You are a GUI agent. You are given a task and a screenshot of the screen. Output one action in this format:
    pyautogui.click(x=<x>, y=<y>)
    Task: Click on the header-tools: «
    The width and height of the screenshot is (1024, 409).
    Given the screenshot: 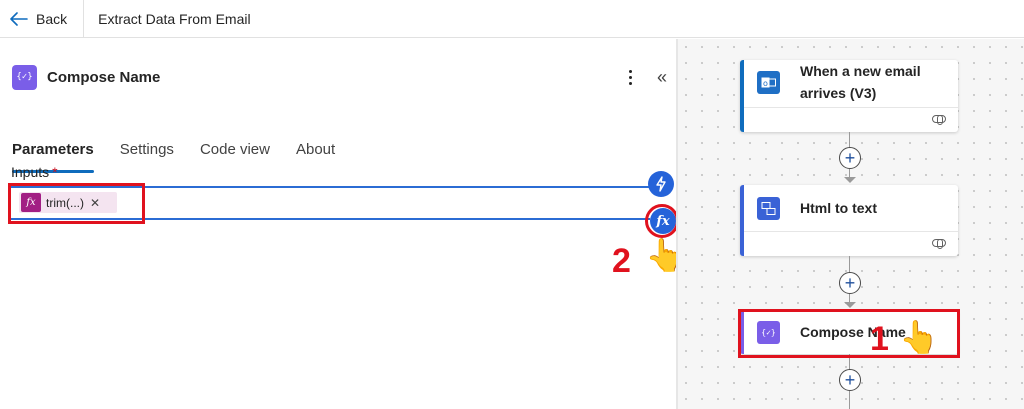 What is the action you would take?
    pyautogui.click(x=644, y=77)
    